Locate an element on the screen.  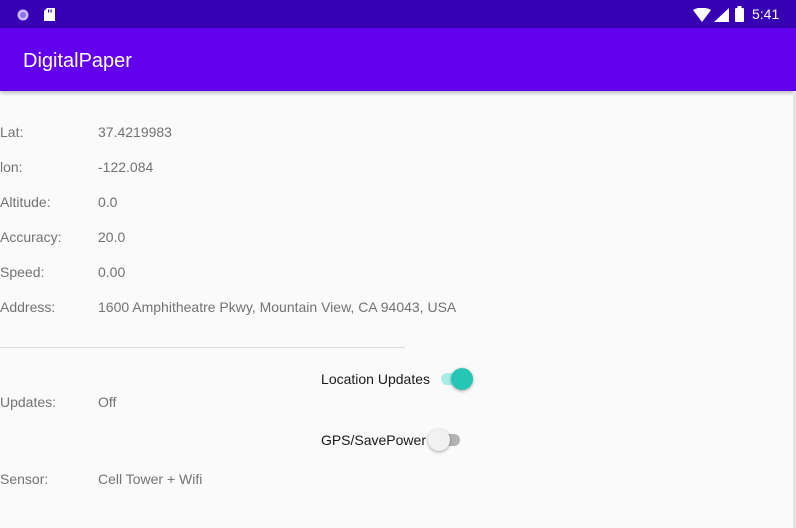
updates-label: Updates: is located at coordinates (28, 402).